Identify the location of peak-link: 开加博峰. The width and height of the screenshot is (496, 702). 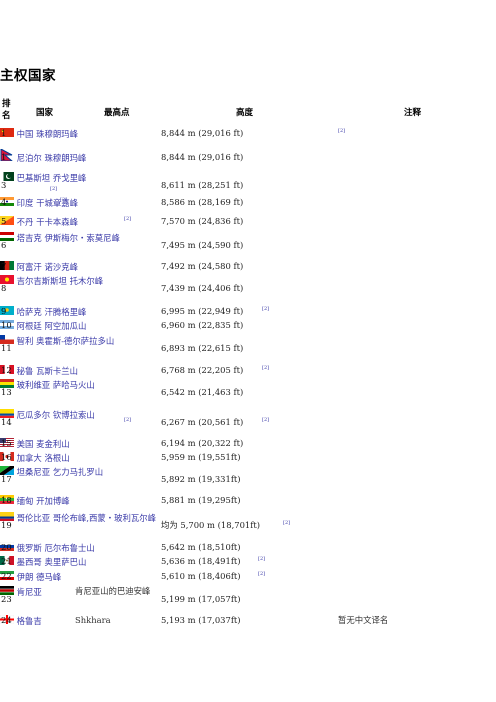
(53, 501).